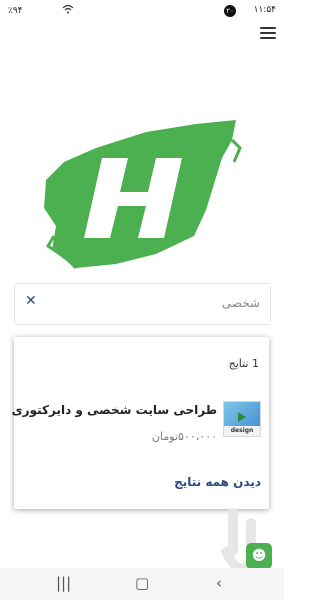 Image resolution: width=320 pixels, height=600 pixels. I want to click on system-nav-bar: ||| ▢ ‹, so click(142, 584).